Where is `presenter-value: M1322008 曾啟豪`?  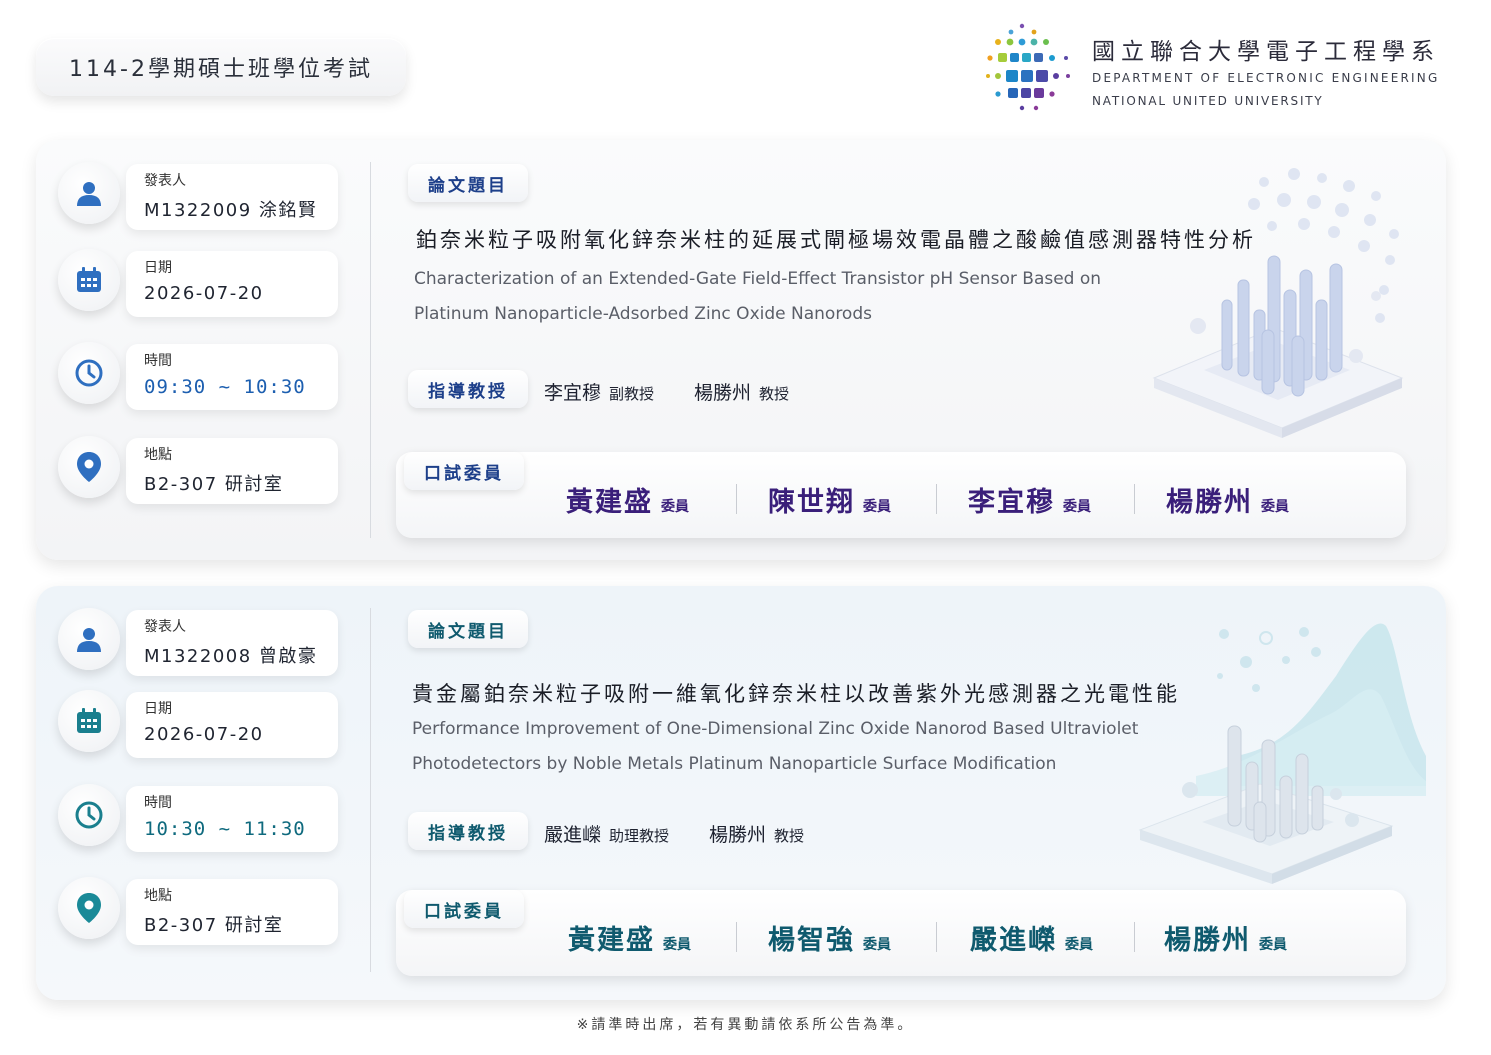
presenter-value: M1322008 曾啟豪 is located at coordinates (231, 656).